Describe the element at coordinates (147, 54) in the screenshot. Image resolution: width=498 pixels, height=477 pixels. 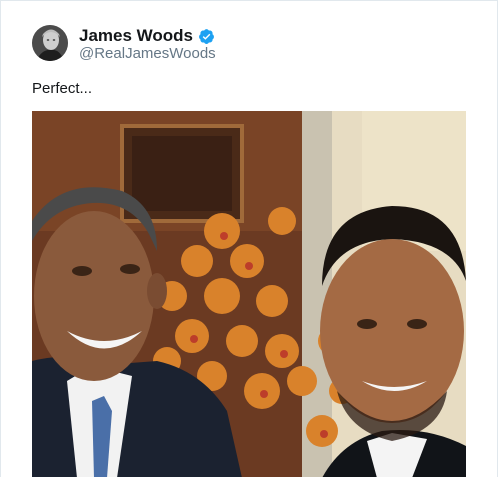
I see `handle: @RealJamesWoods` at that location.